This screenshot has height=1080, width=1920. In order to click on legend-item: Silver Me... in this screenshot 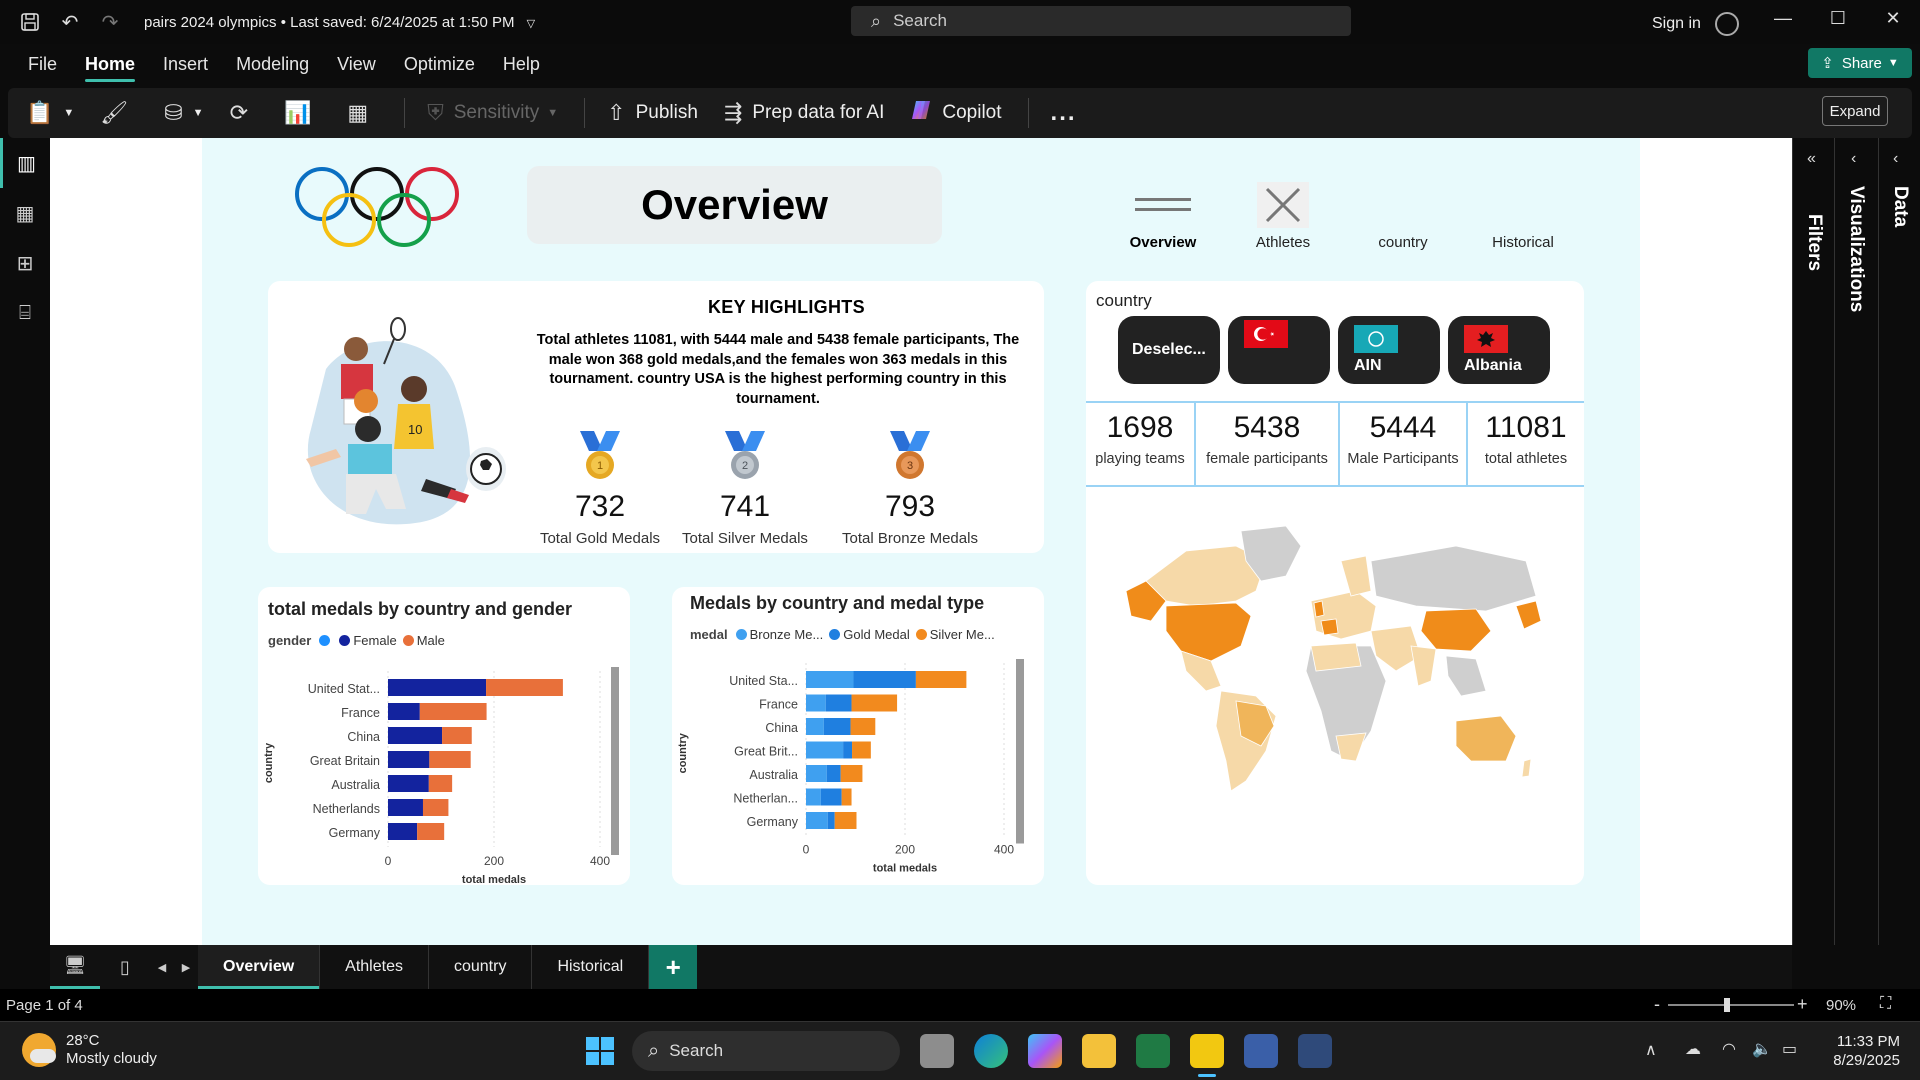, I will do `click(955, 634)`.